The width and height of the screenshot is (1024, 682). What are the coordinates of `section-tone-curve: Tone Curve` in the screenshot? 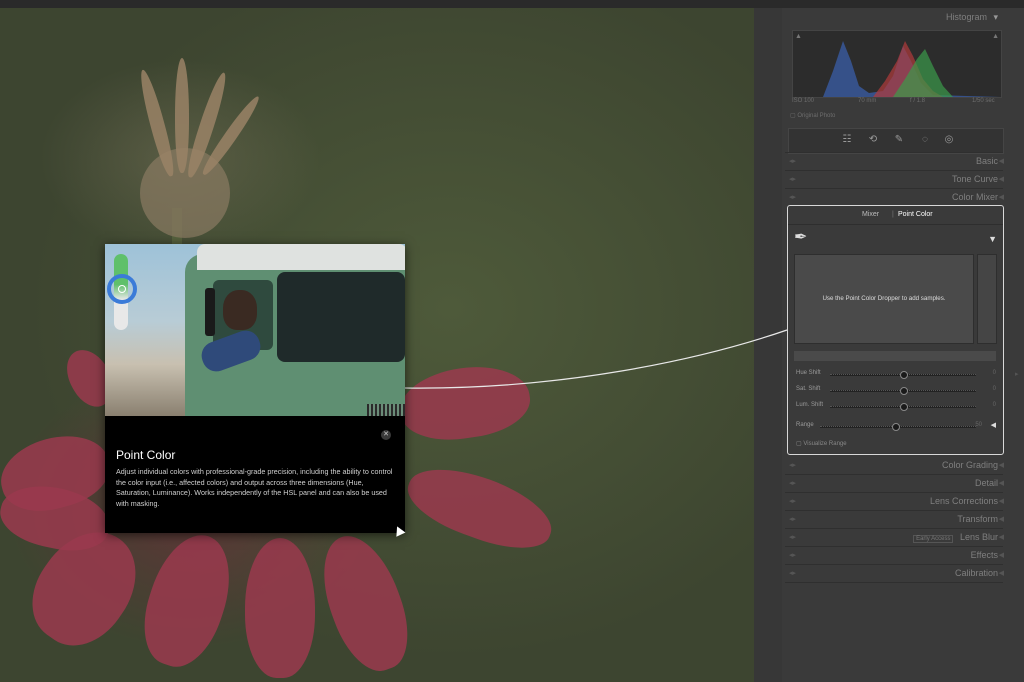 It's located at (975, 179).